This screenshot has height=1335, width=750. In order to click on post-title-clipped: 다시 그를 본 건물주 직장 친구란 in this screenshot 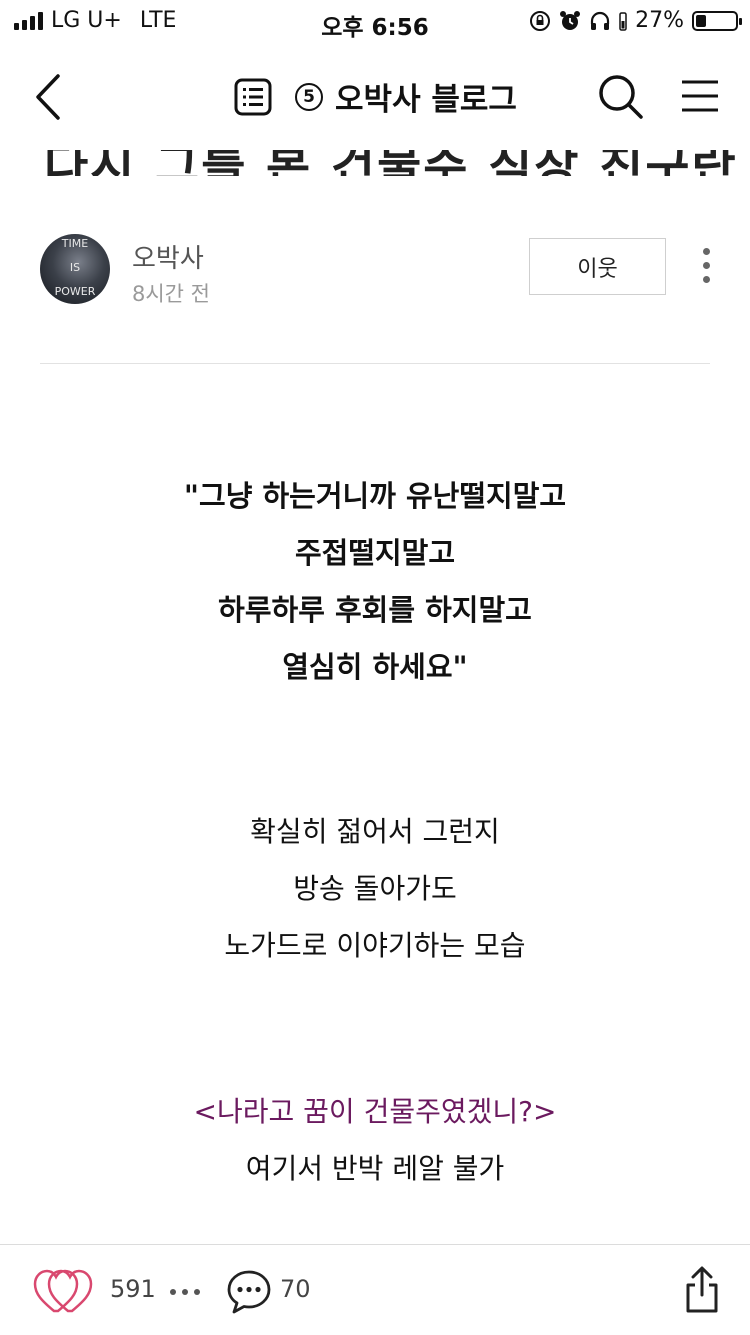, I will do `click(375, 163)`.